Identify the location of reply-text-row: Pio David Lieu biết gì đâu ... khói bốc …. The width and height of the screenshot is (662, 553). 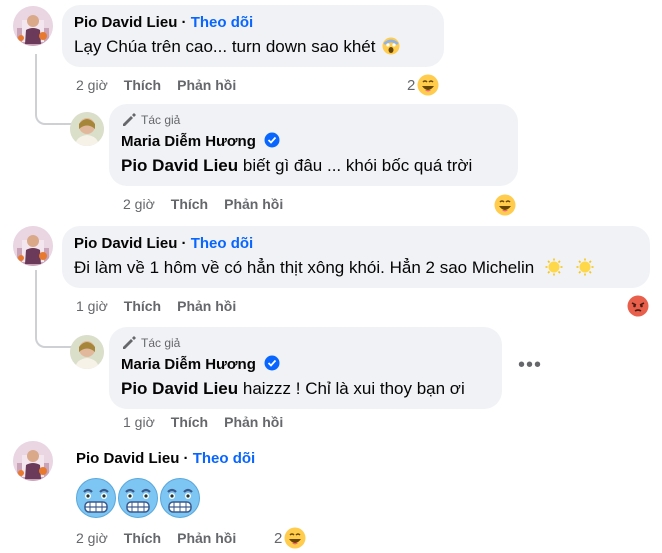
(313, 166).